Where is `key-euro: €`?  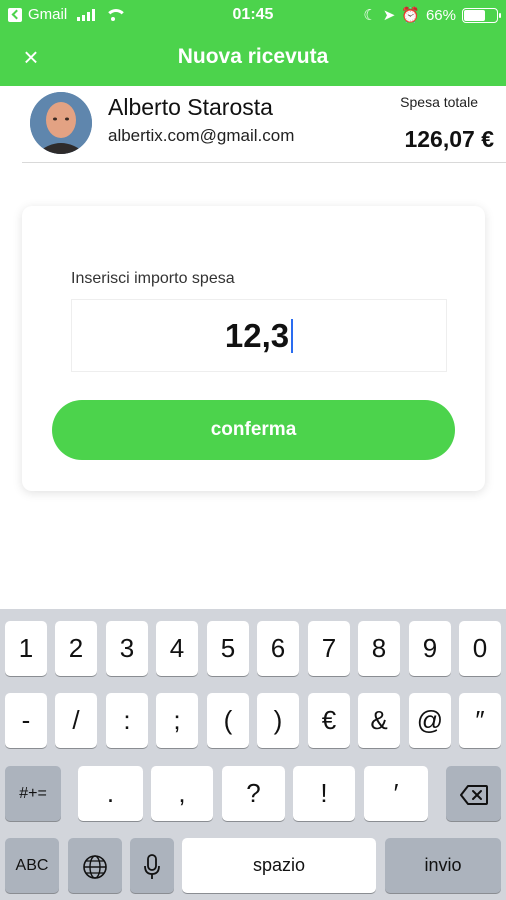
key-euro: € is located at coordinates (329, 720).